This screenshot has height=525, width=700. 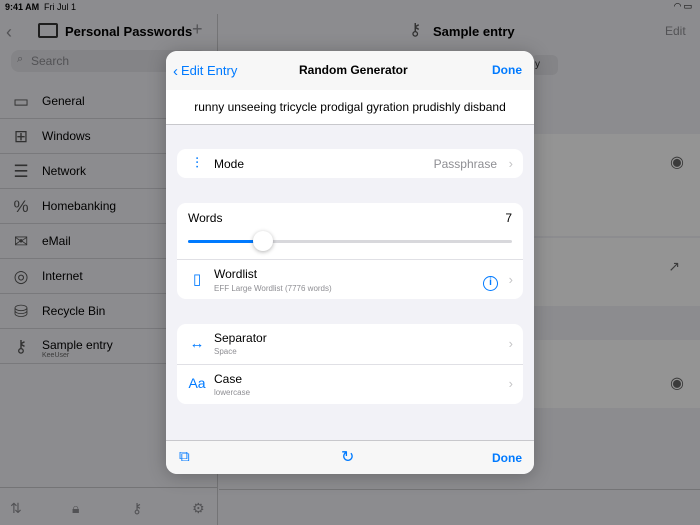 What do you see at coordinates (66, 136) in the screenshot?
I see `sidebar-item-label: Windows` at bounding box center [66, 136].